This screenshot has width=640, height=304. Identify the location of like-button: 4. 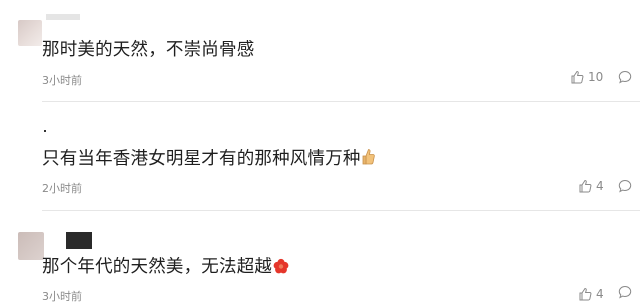
(591, 186).